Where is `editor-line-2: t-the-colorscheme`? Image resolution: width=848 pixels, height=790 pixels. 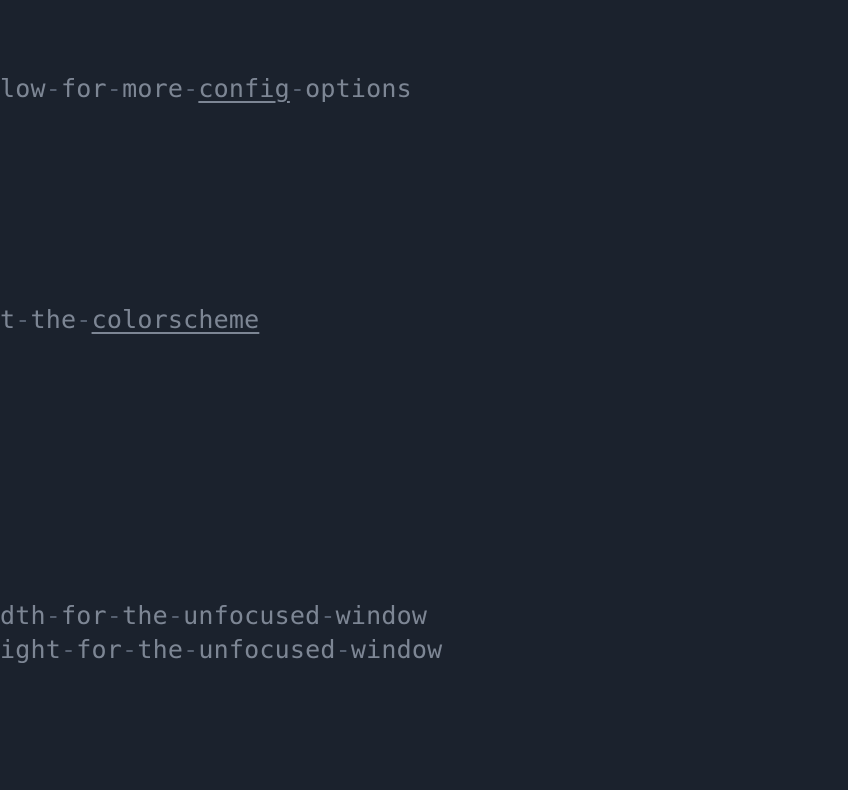 editor-line-2: t-the-colorscheme is located at coordinates (129, 320).